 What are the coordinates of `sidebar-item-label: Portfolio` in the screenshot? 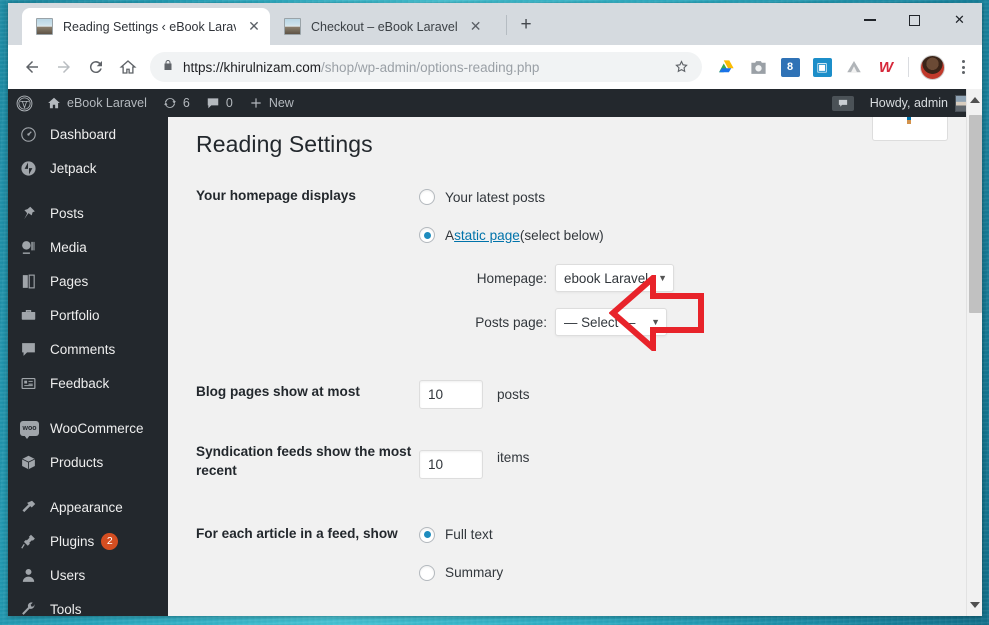 It's located at (75, 315).